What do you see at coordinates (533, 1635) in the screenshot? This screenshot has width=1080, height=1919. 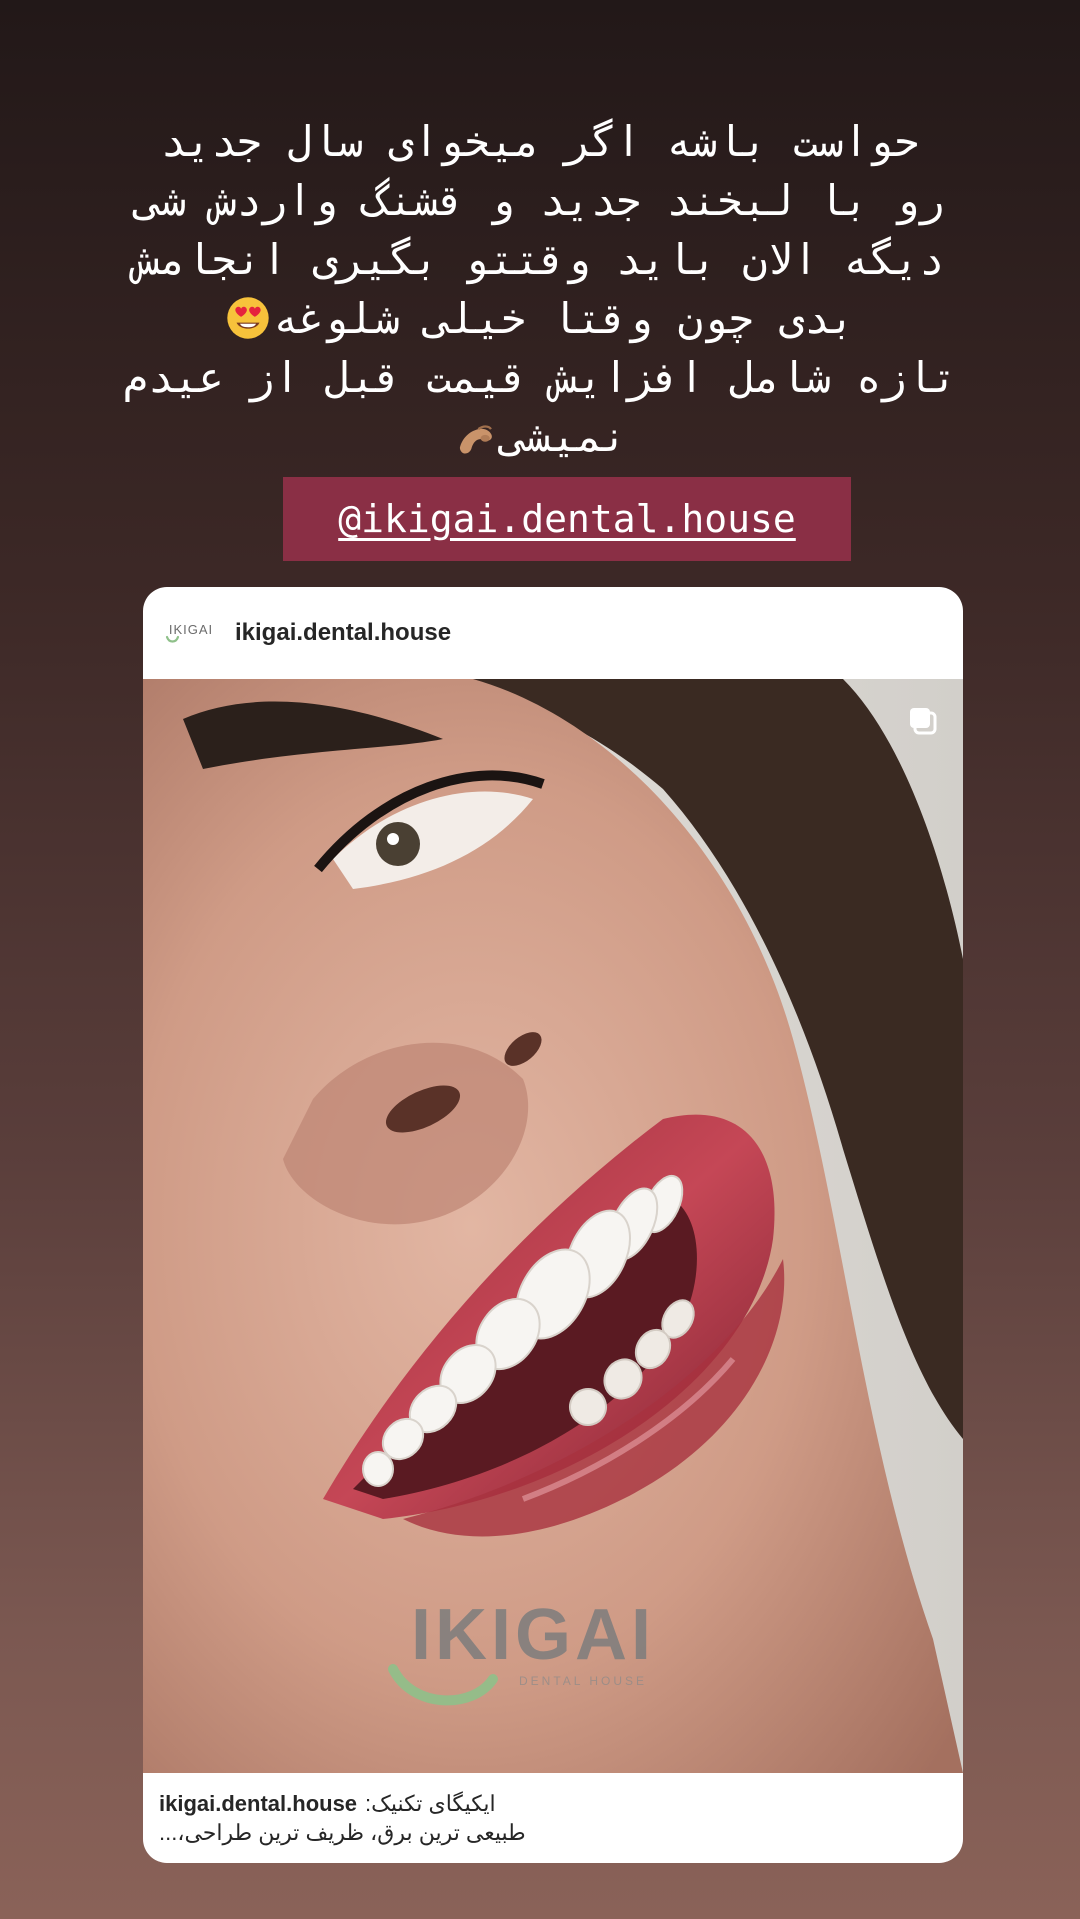 I see `watermark-logo-text: IKIGAI` at bounding box center [533, 1635].